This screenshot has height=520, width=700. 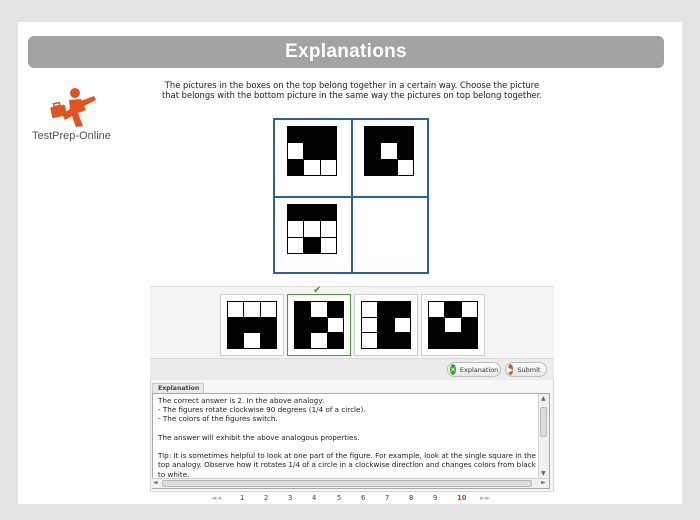 What do you see at coordinates (435, 498) in the screenshot?
I see `pager-page-9: 9` at bounding box center [435, 498].